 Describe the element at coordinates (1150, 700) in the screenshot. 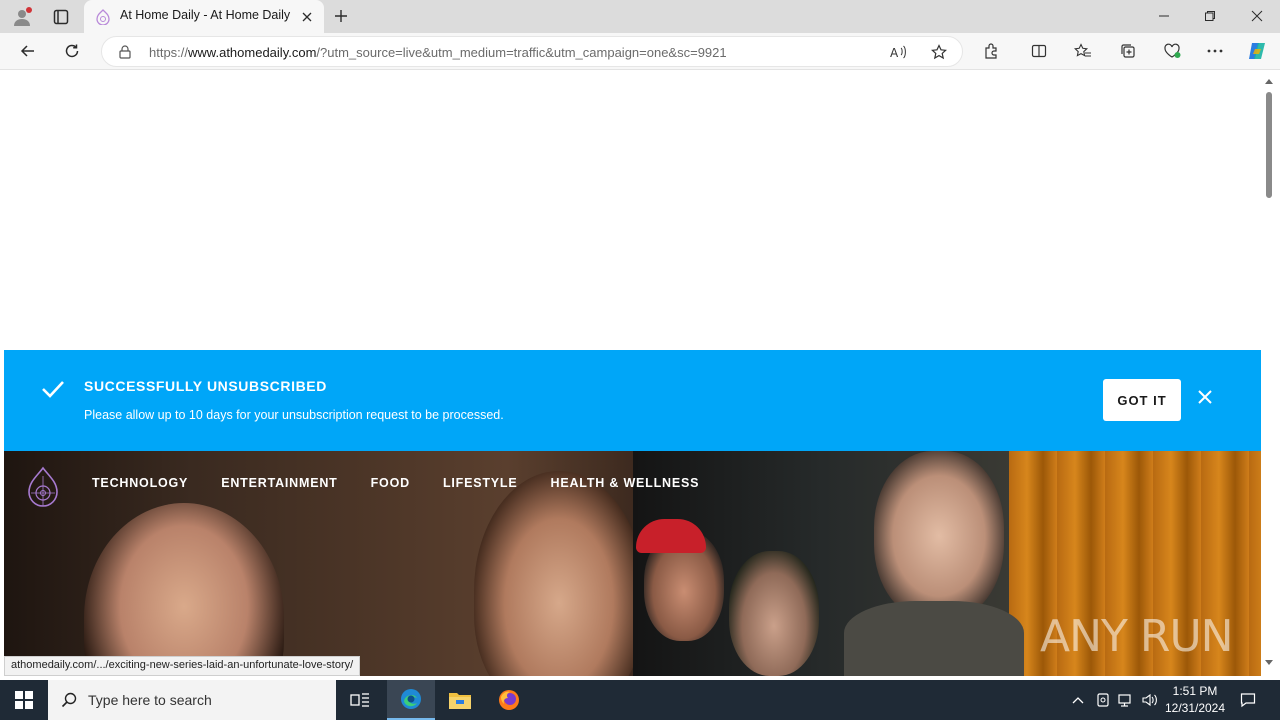

I see `tray-volume-icon` at that location.